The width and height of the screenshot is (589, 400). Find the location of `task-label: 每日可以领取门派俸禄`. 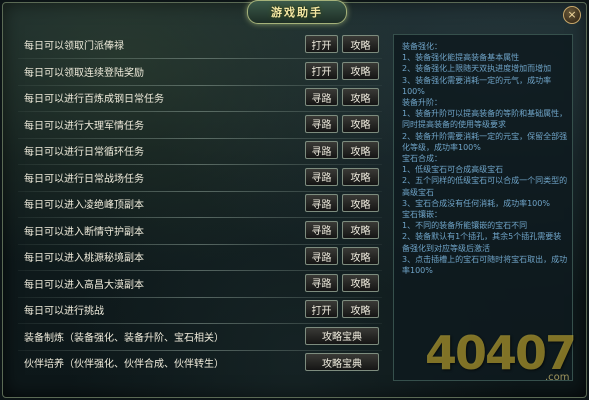

task-label: 每日可以领取门派俸禄 is located at coordinates (74, 46).